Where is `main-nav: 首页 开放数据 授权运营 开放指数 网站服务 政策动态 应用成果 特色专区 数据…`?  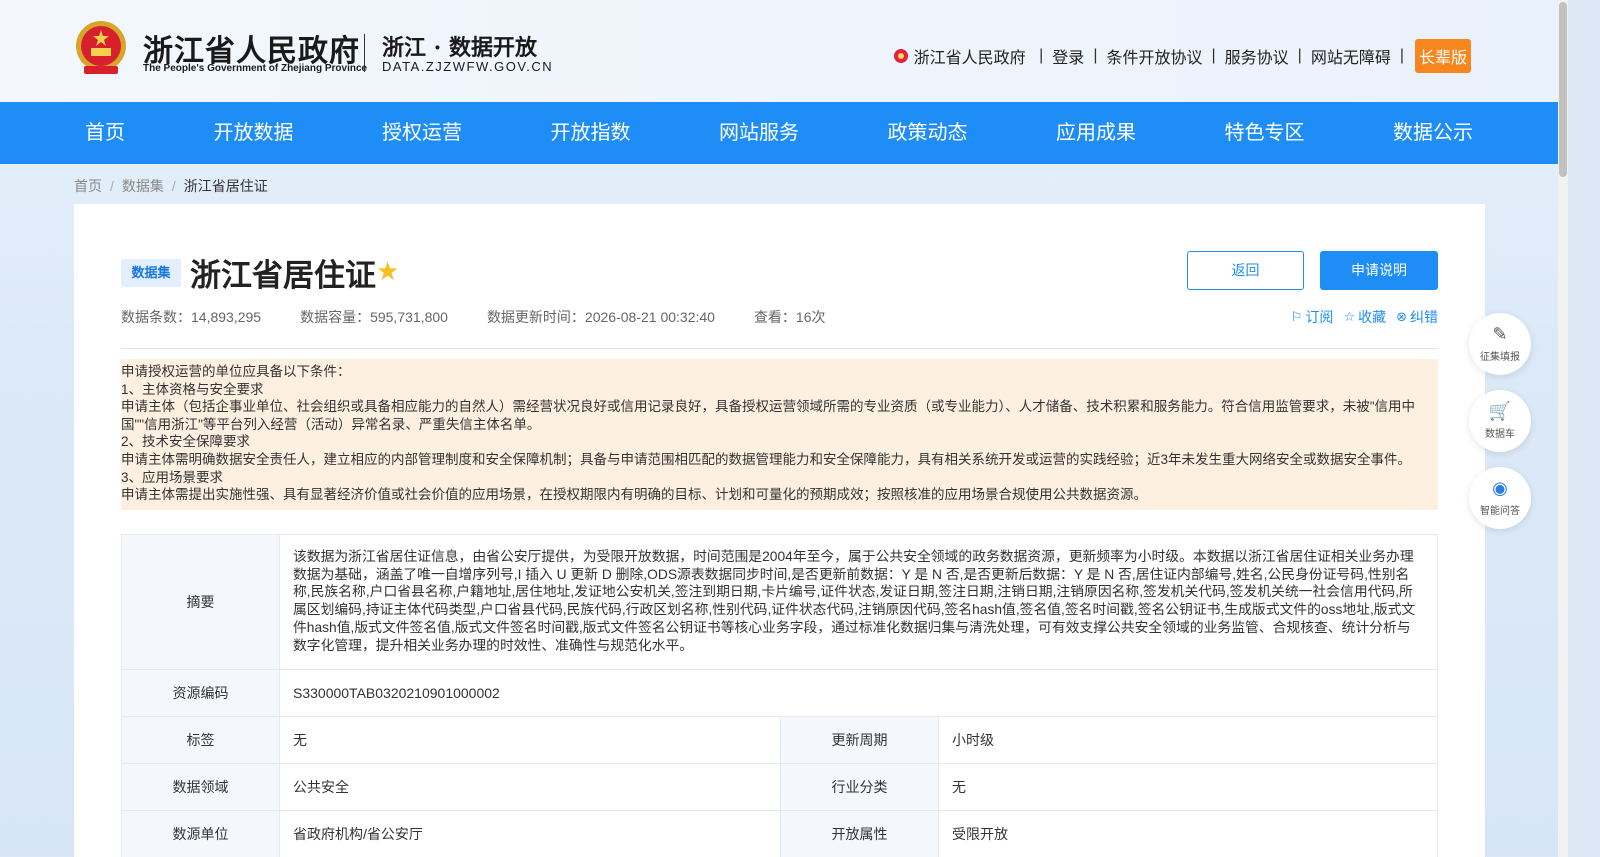 main-nav: 首页 开放数据 授权运营 开放指数 网站服务 政策动态 应用成果 特色专区 数据… is located at coordinates (779, 133).